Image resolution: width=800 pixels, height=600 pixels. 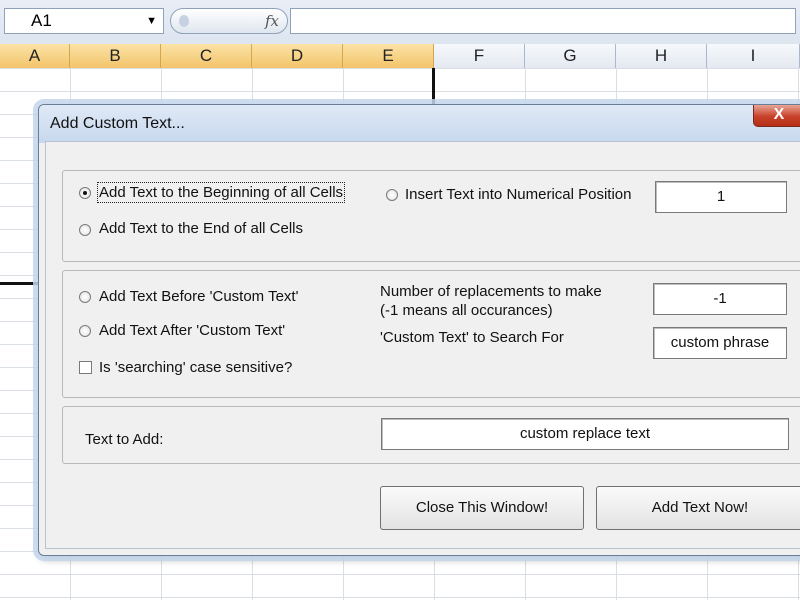 I want to click on formula-bar: A1 ▼ fx, so click(x=400, y=22).